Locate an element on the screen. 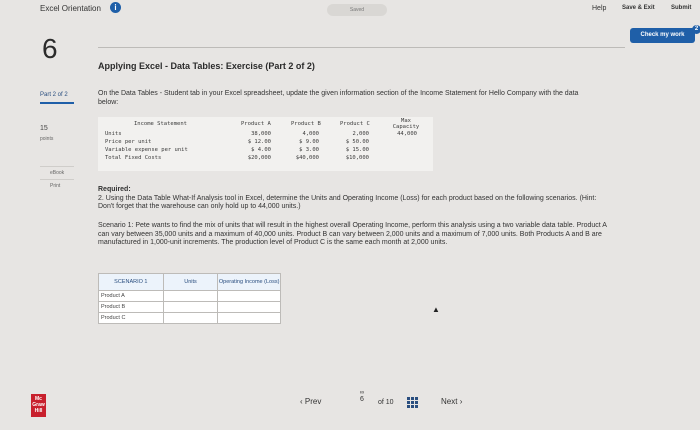  excel-cell: $ 3.00 is located at coordinates (309, 150).